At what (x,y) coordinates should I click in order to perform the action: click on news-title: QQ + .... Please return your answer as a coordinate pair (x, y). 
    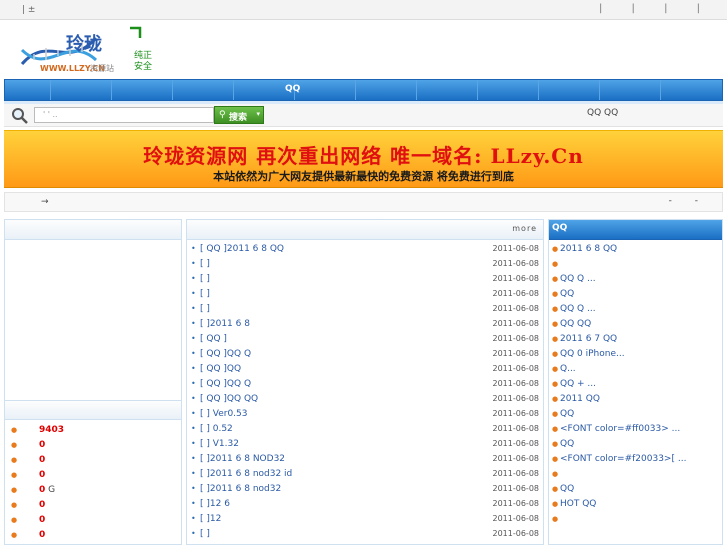
    Looking at the image, I should click on (578, 384).